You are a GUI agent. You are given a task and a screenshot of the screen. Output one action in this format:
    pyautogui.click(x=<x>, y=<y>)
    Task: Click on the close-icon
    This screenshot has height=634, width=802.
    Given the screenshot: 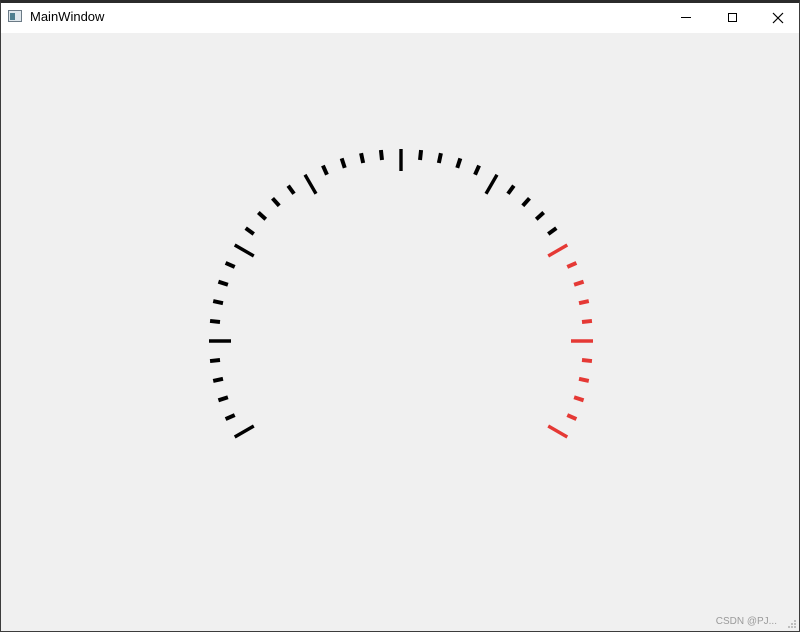 What is the action you would take?
    pyautogui.click(x=778, y=17)
    